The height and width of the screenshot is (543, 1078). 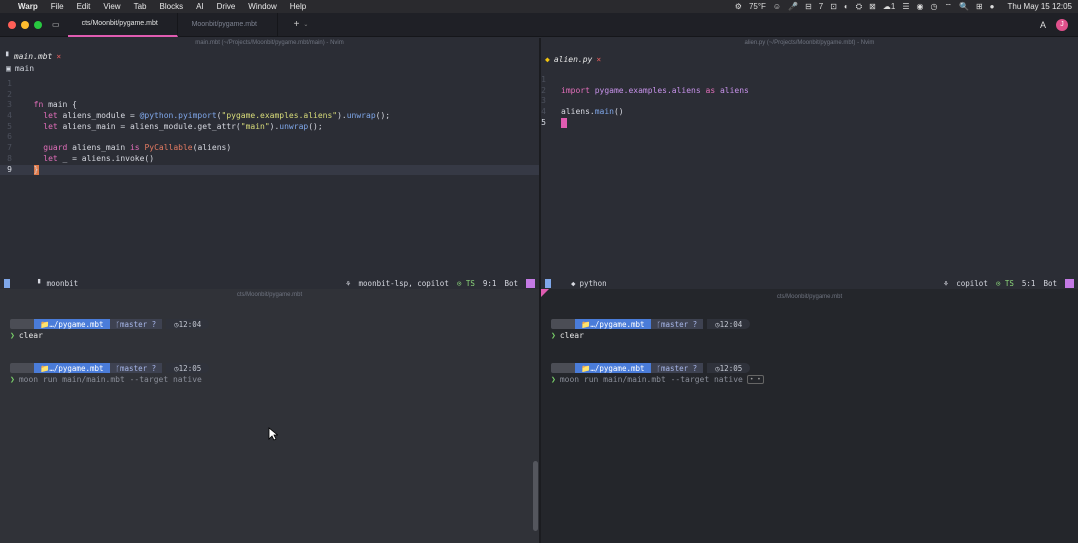 I want to click on close-window-button, so click(x=12, y=24).